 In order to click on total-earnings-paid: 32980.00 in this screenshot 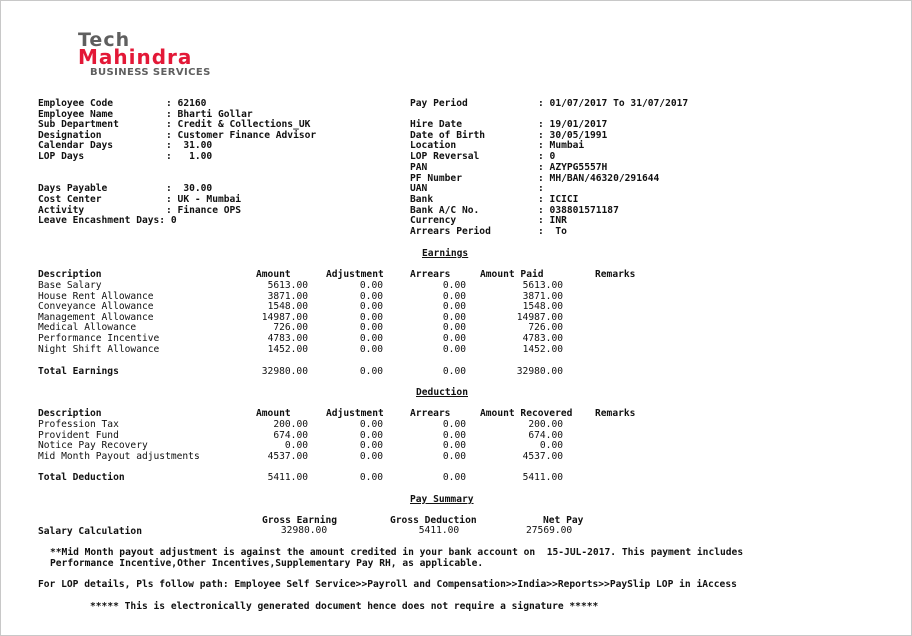, I will do `click(539, 371)`.